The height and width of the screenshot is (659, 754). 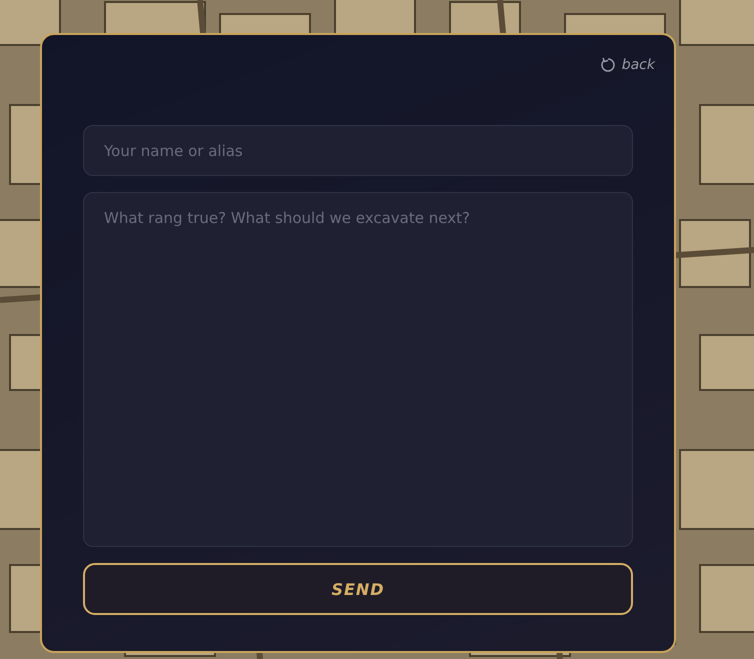 I want to click on refresh-icon, so click(x=608, y=65).